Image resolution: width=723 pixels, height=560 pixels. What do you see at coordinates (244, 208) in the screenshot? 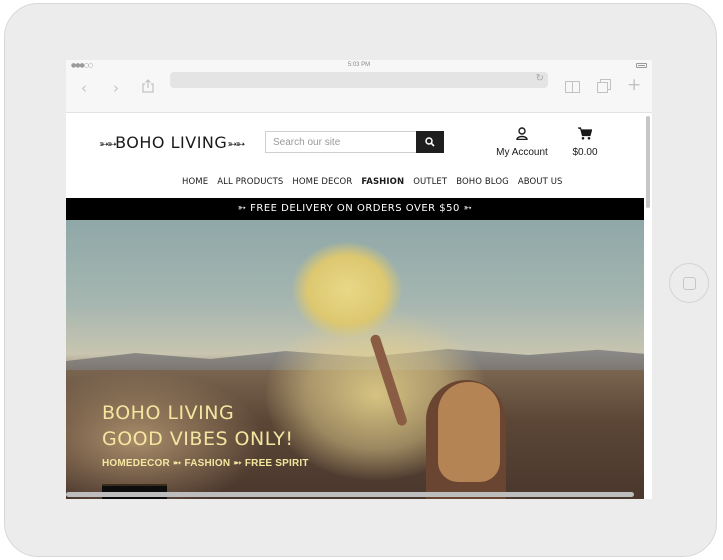
I see `promo-arrow-left-icon: ➳` at bounding box center [244, 208].